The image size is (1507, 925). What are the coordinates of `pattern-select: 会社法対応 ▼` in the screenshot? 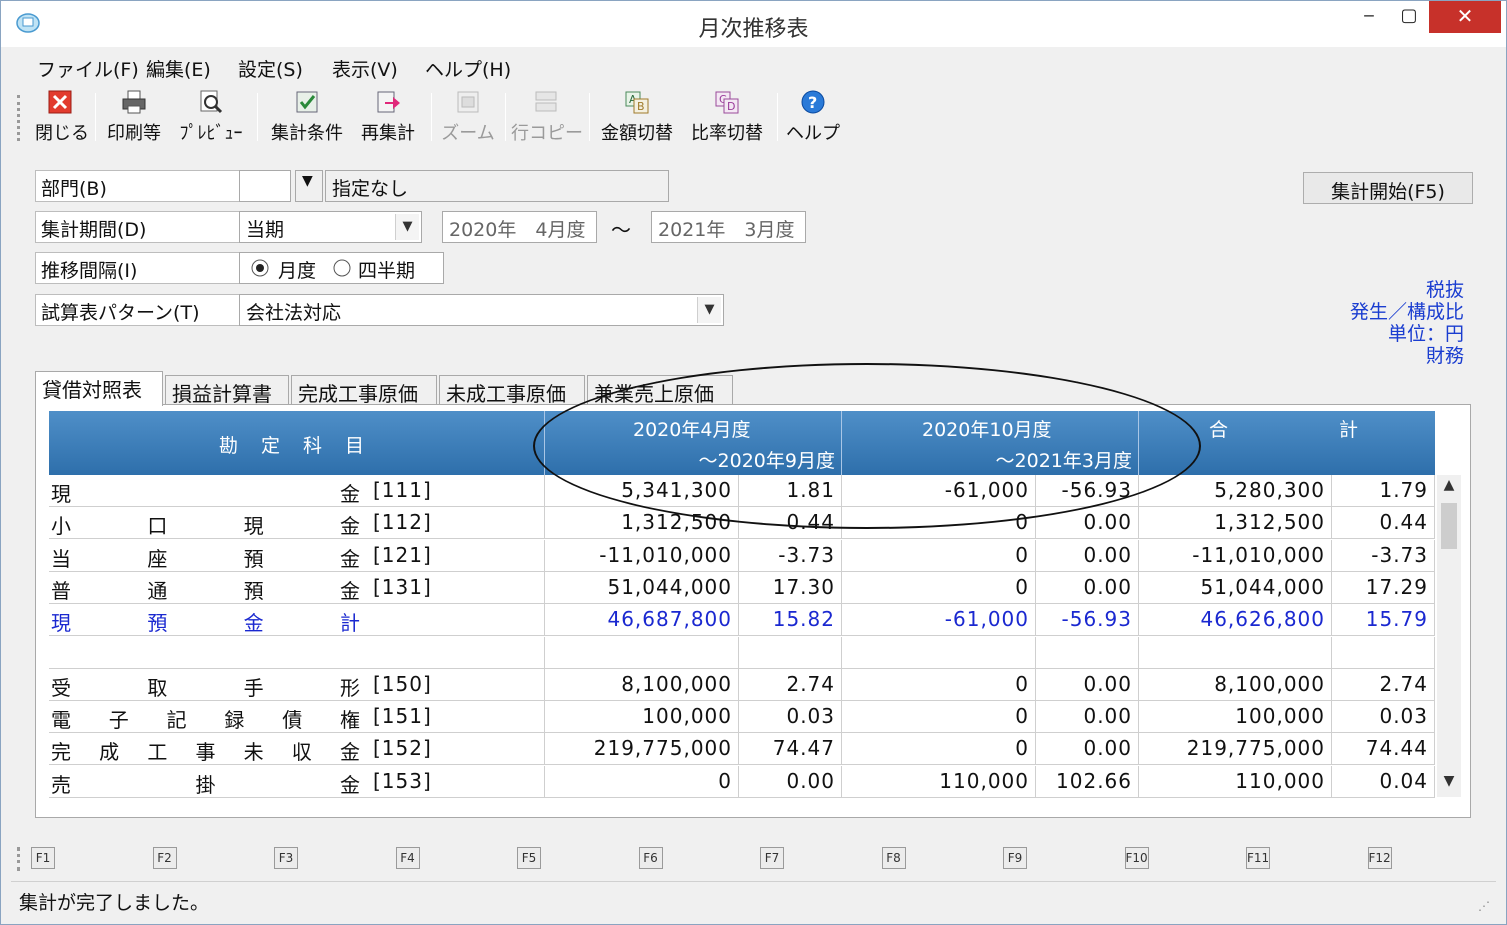 It's located at (481, 310).